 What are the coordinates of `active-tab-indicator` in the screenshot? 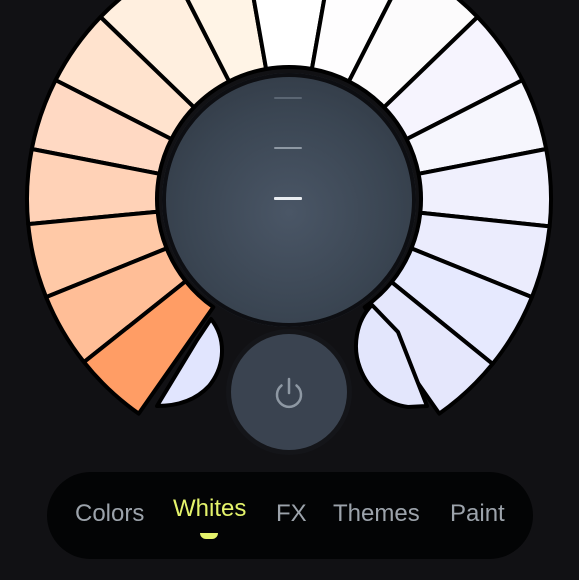 It's located at (209, 536).